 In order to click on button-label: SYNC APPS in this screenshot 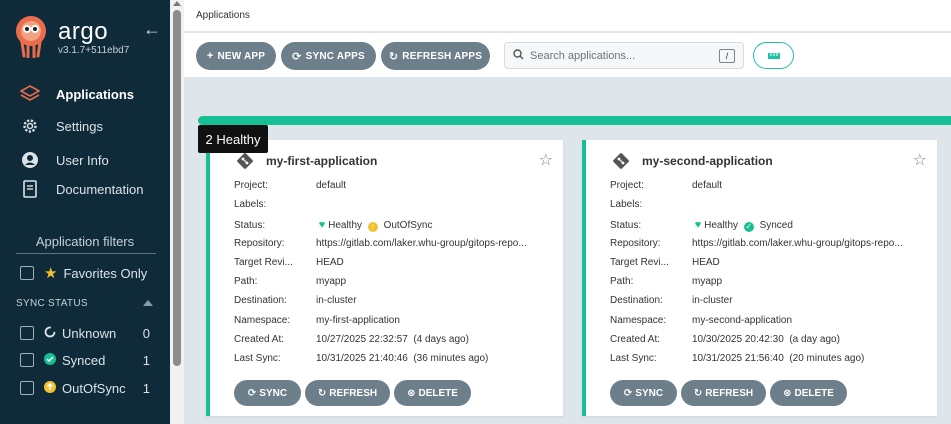, I will do `click(335, 56)`.